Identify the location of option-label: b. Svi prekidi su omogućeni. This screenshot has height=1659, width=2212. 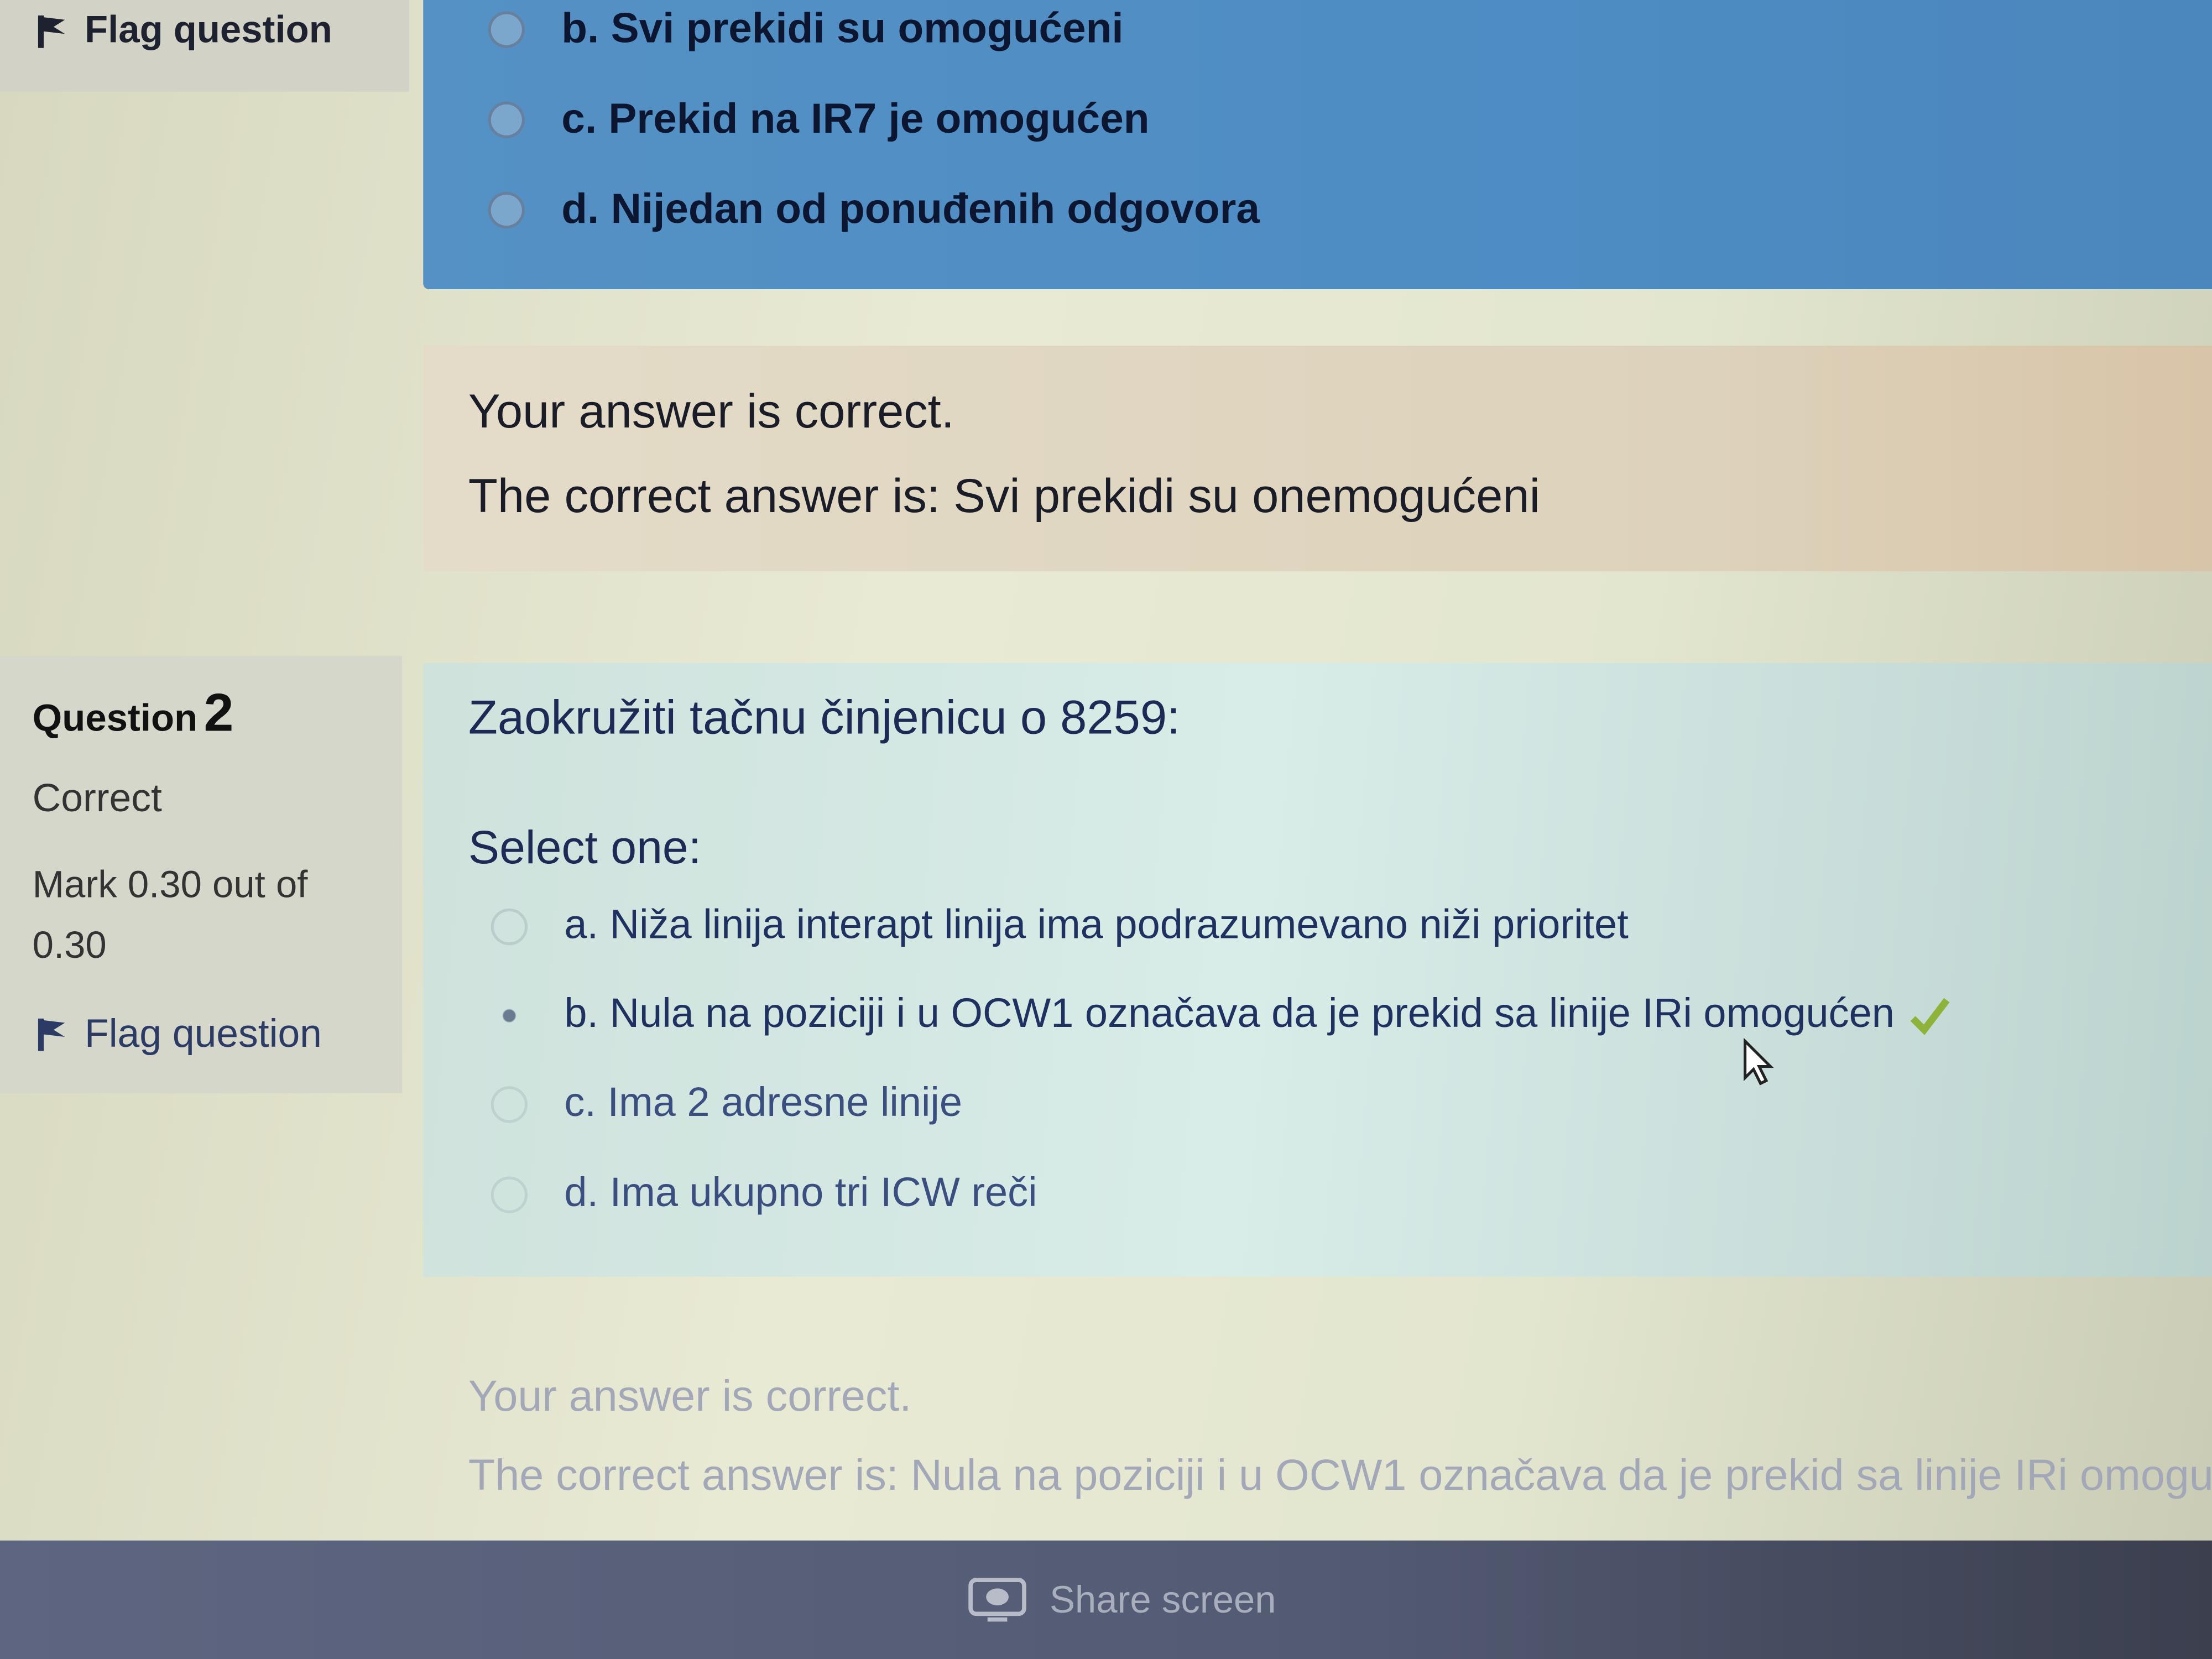
(843, 30).